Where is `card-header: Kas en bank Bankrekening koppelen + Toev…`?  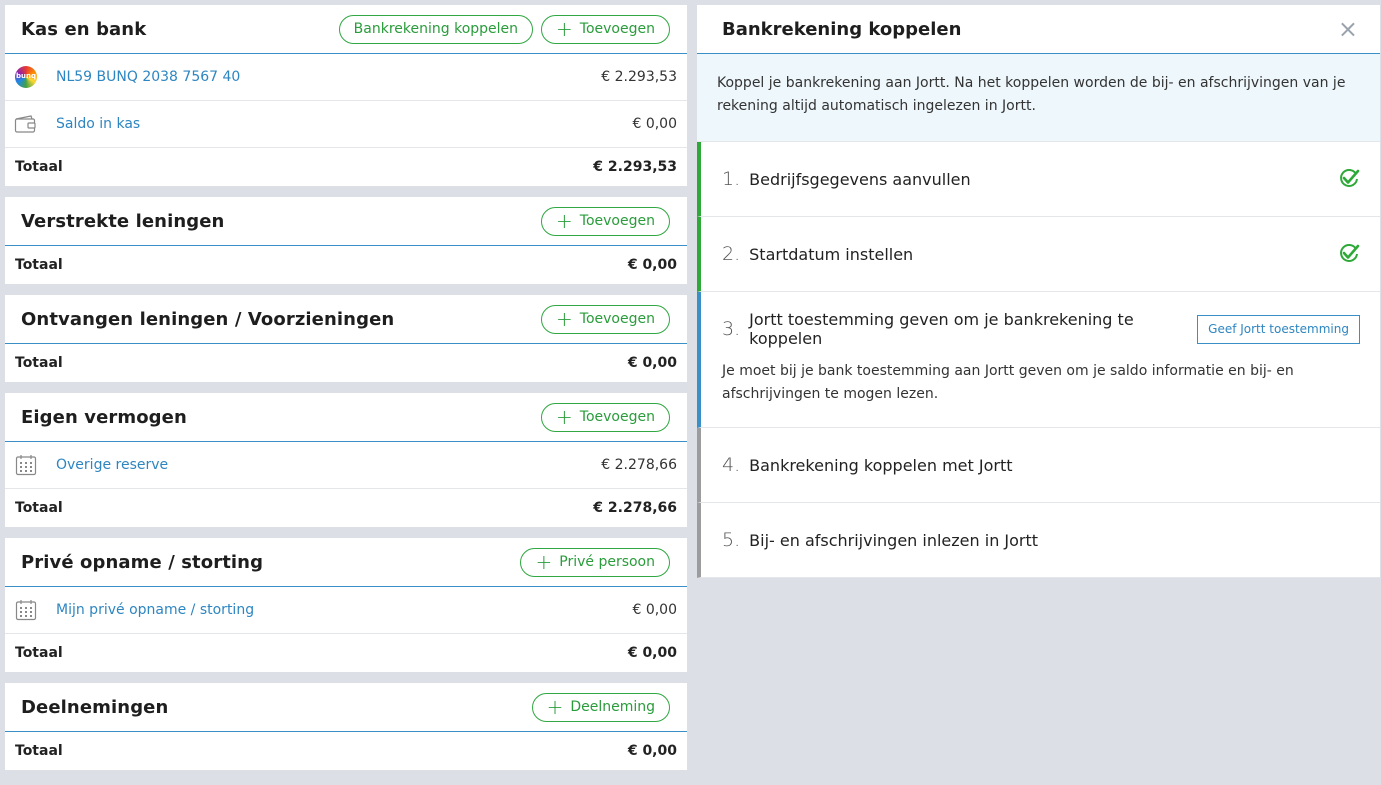
card-header: Kas en bank Bankrekening koppelen + Toev… is located at coordinates (346, 29).